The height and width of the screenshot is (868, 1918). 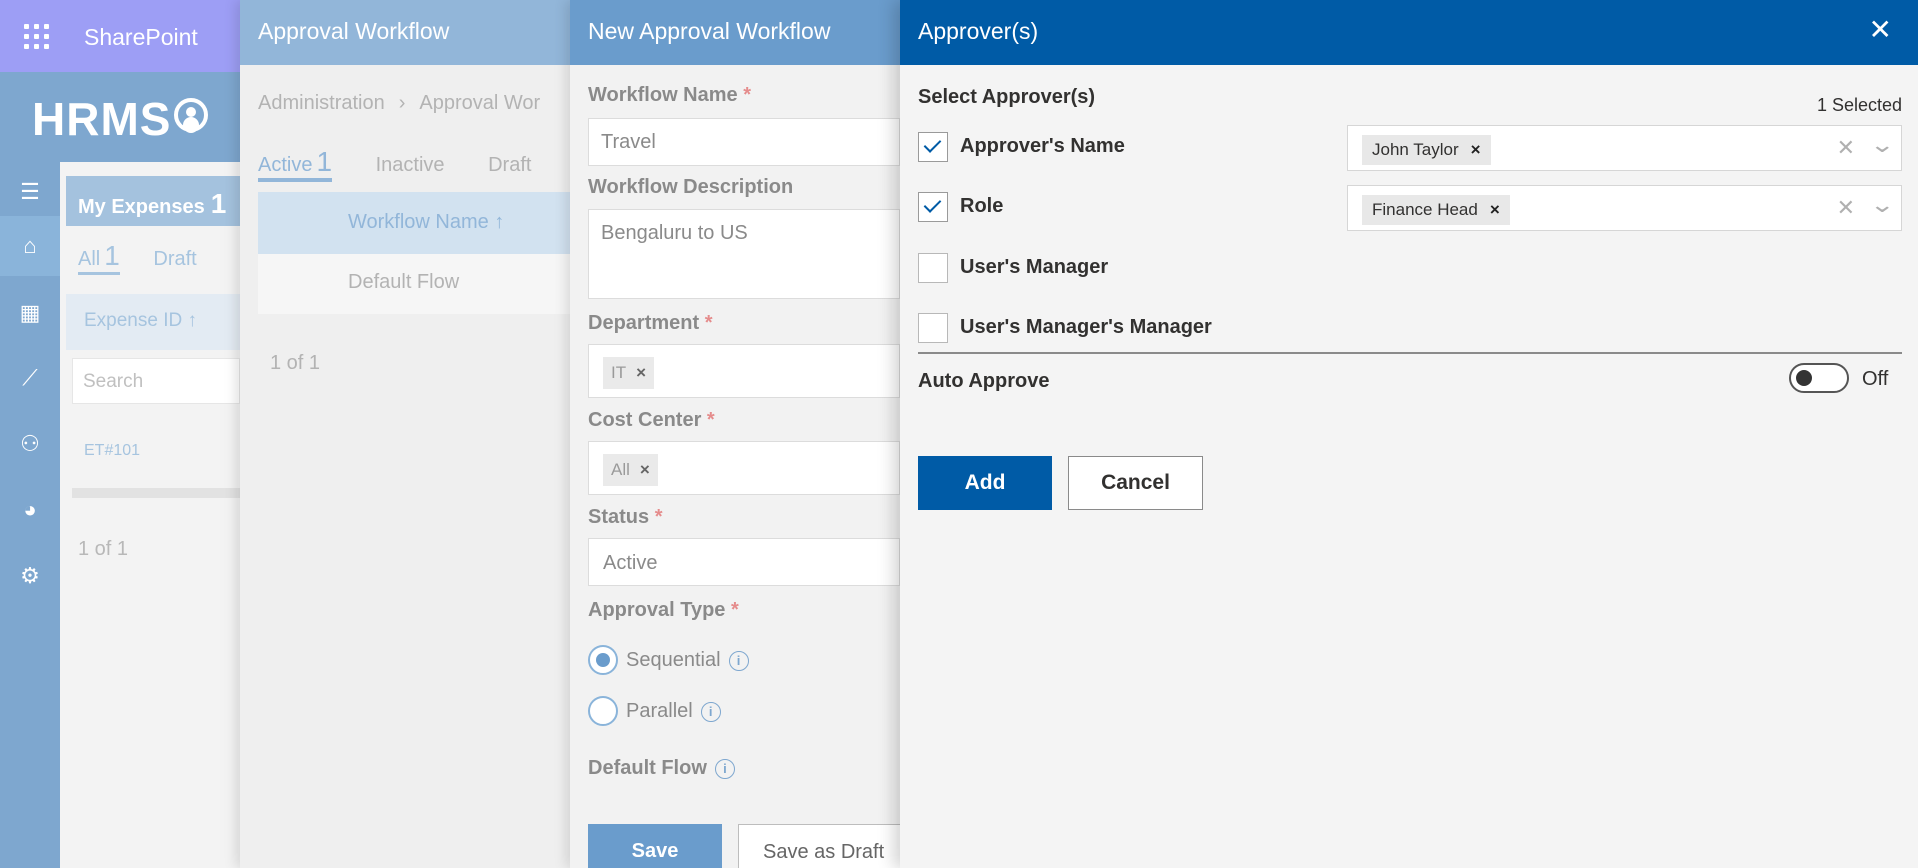 What do you see at coordinates (1624, 148) in the screenshot?
I see `approvers-name-picker: John Taylor × ✕ ⌄` at bounding box center [1624, 148].